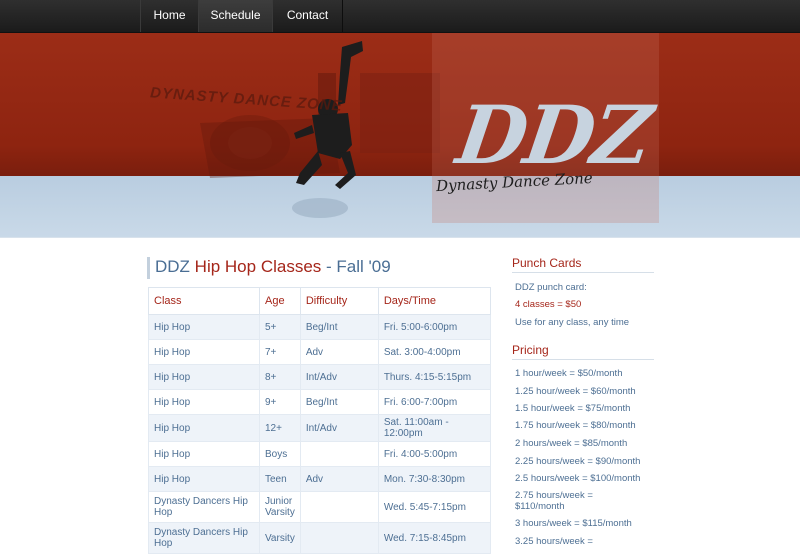 This screenshot has width=800, height=554. I want to click on cell-days-time: Sat. 3:00-4:00pm, so click(434, 352).